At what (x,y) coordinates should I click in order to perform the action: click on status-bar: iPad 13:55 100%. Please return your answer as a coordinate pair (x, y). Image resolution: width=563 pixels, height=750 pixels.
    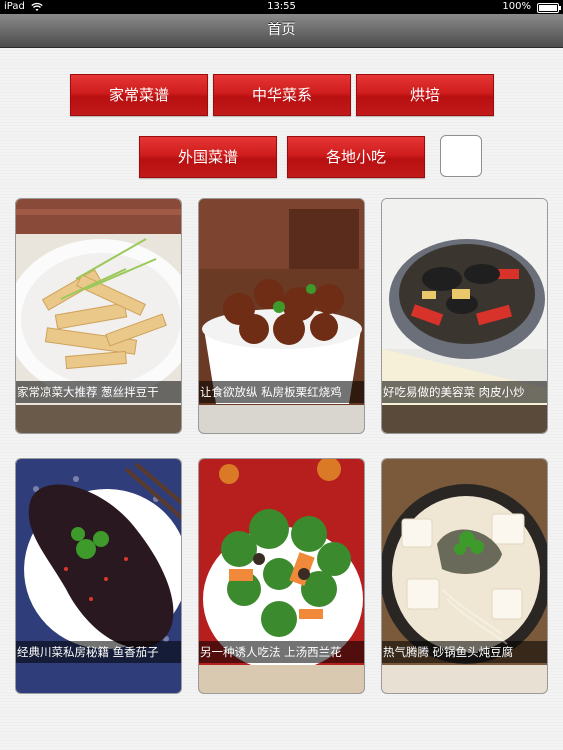
    Looking at the image, I should click on (281, 7).